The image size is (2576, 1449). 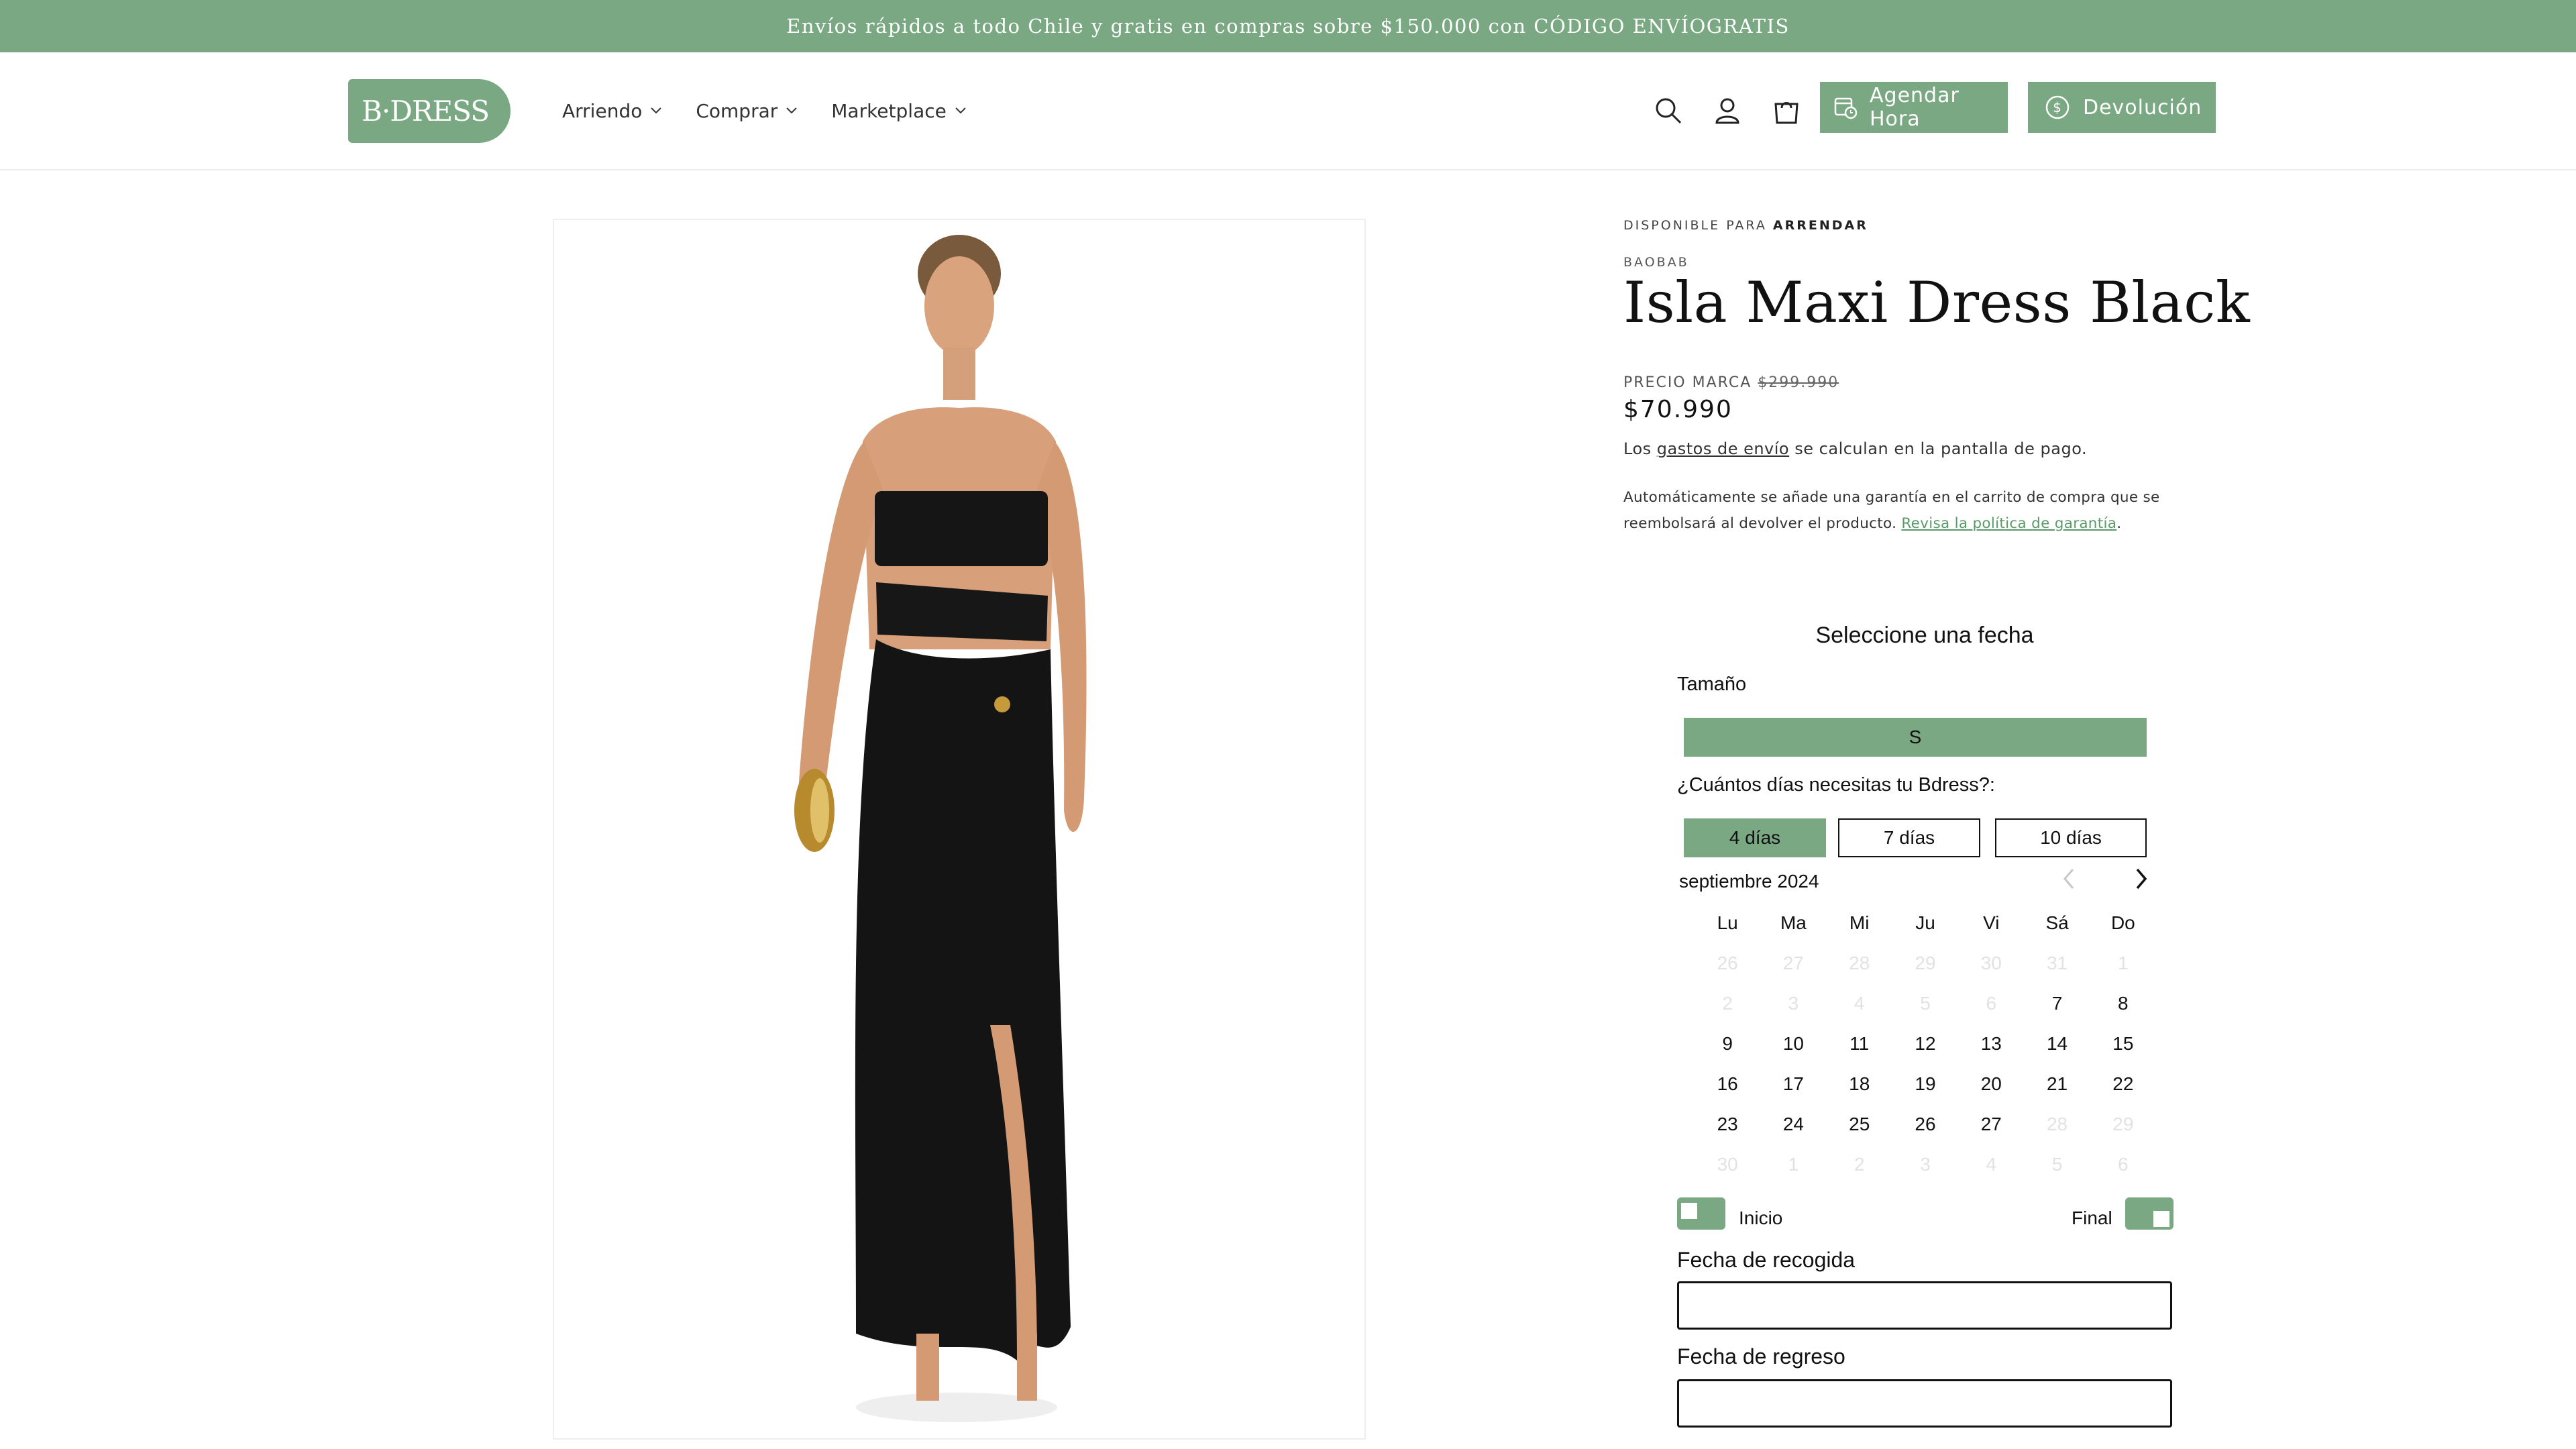 I want to click on cart-icon, so click(x=1786, y=110).